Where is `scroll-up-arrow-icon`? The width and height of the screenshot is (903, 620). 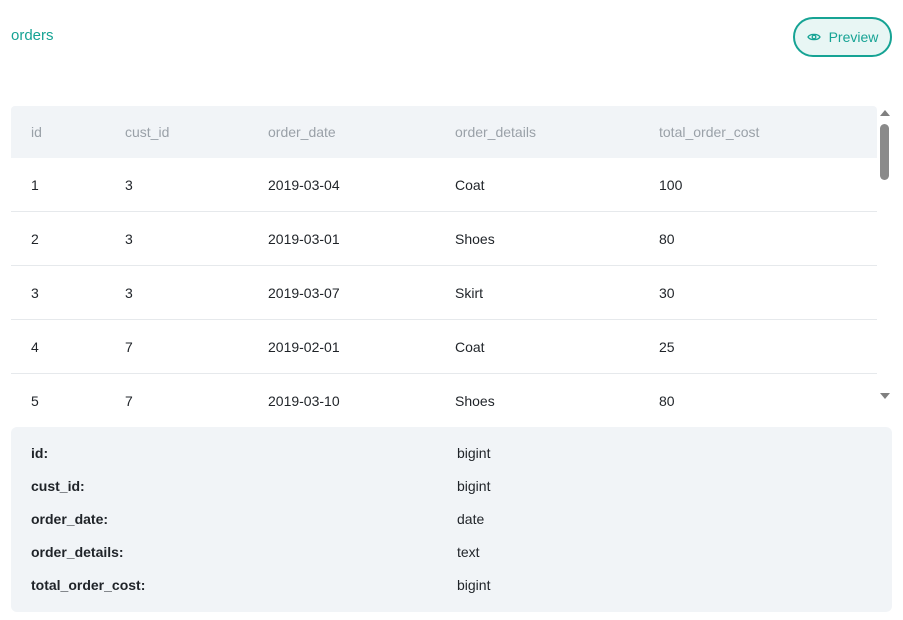
scroll-up-arrow-icon is located at coordinates (885, 113).